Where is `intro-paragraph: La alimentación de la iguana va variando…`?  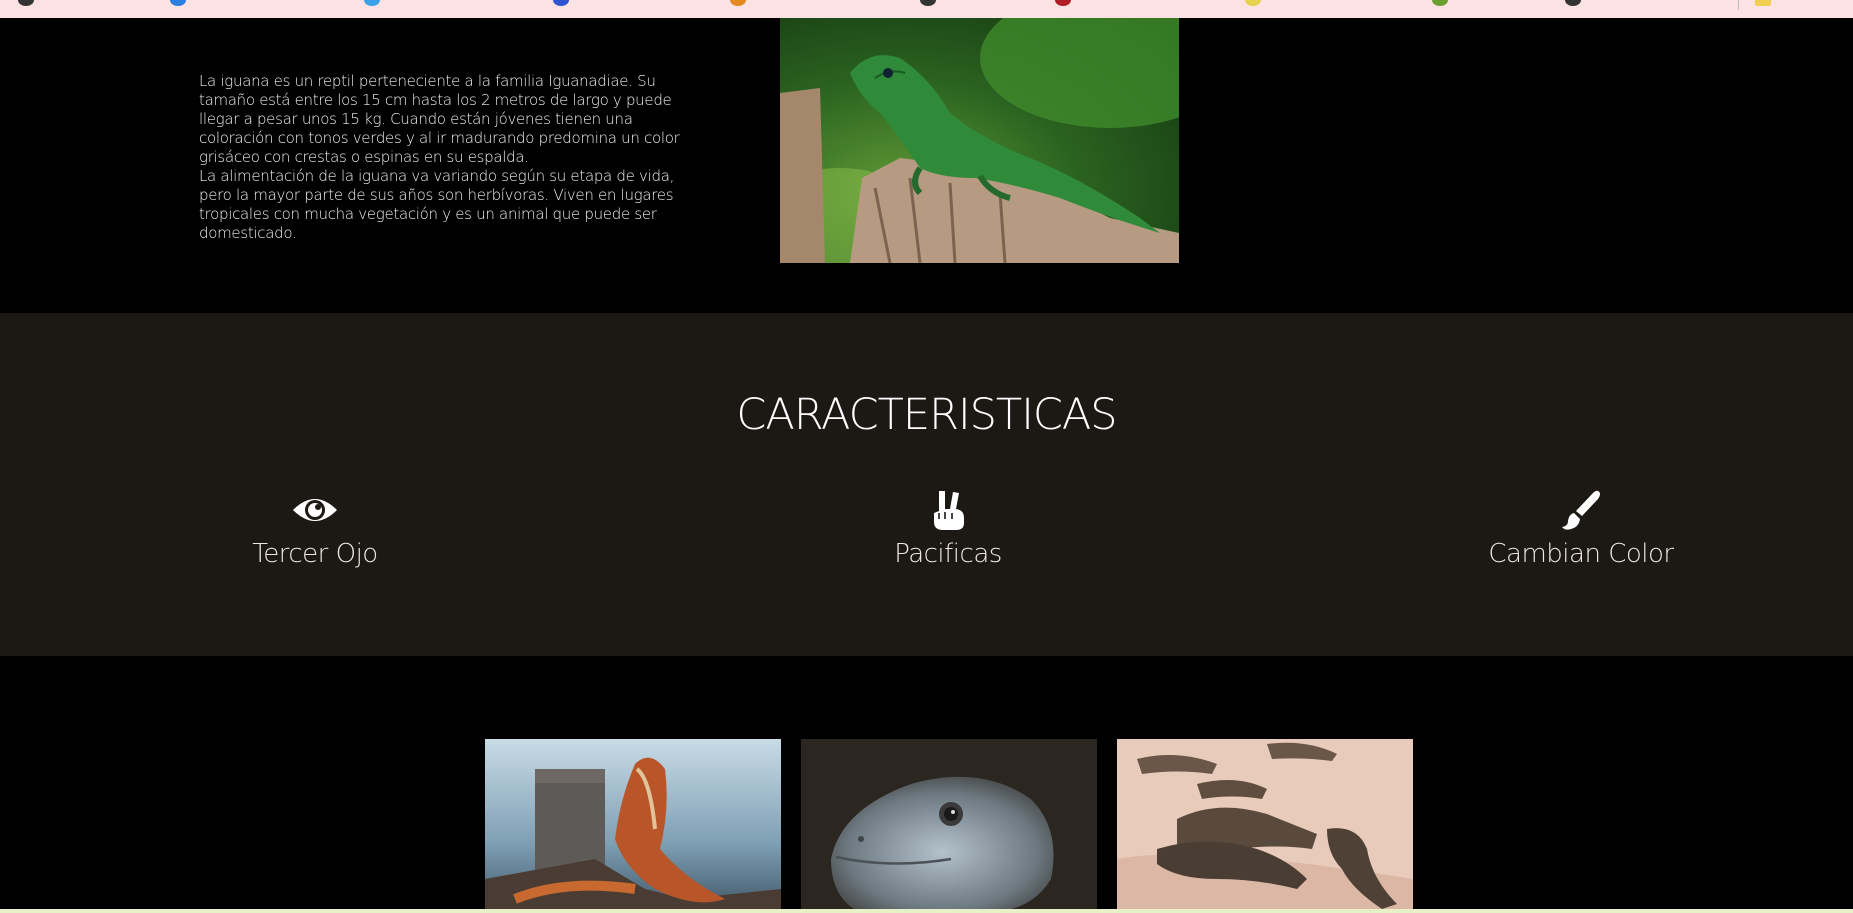
intro-paragraph: La alimentación de la iguana va variando… is located at coordinates (437, 204).